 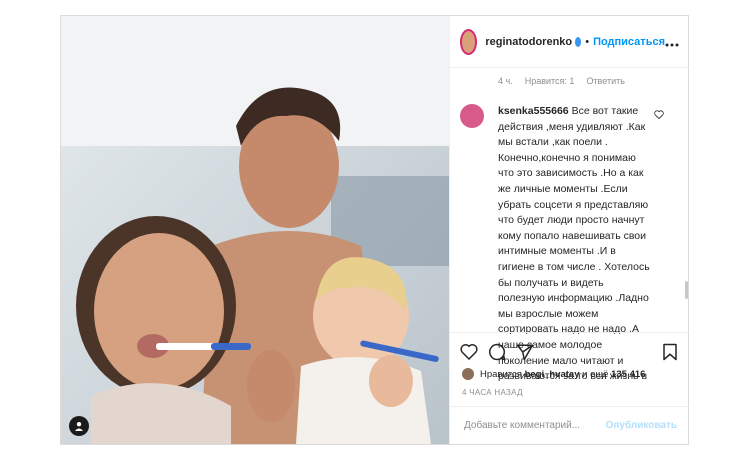 I want to click on tagged-people-button, so click(x=79, y=426).